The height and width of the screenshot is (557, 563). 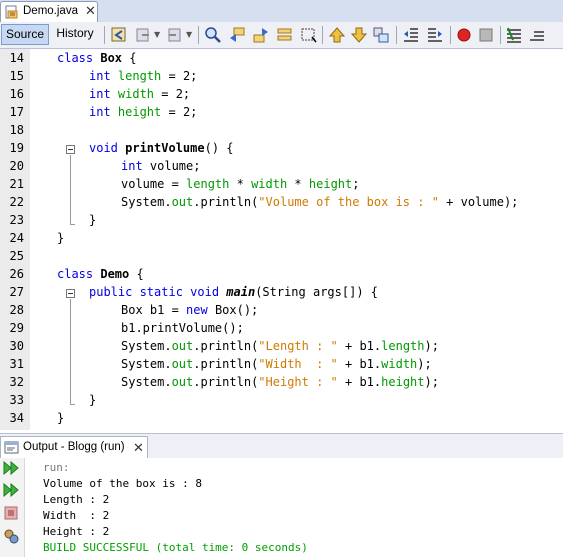 What do you see at coordinates (348, 202) in the screenshot?
I see `code-token: "Volume of the box is : "` at bounding box center [348, 202].